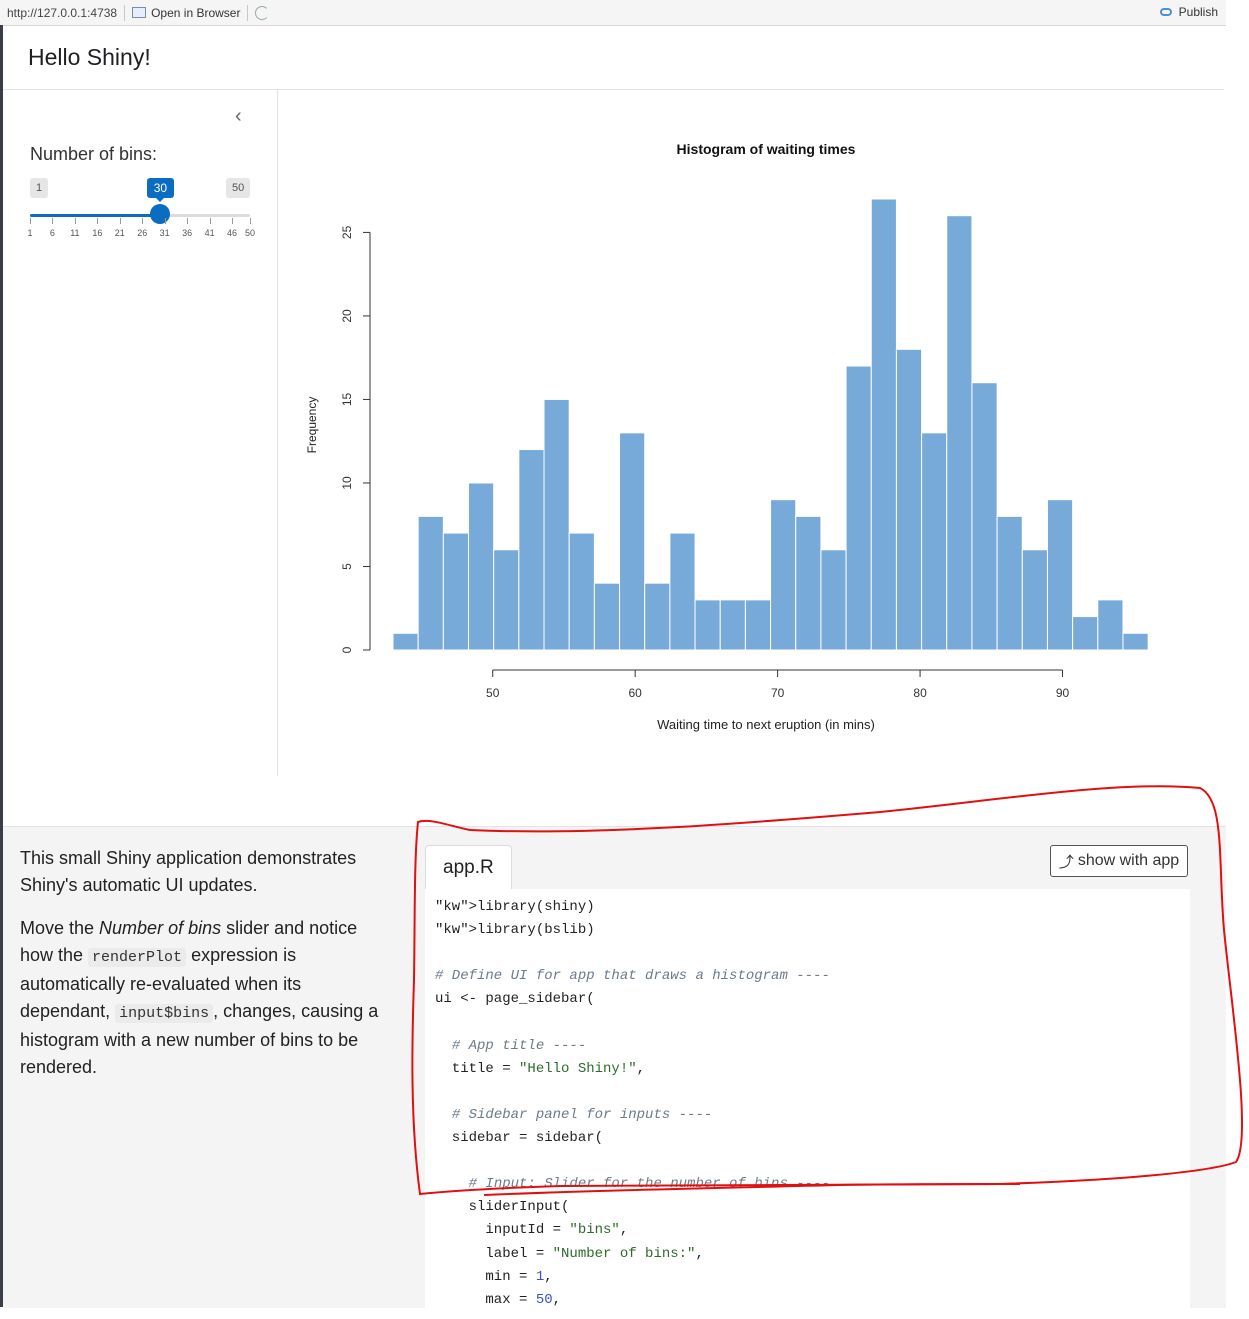  What do you see at coordinates (635, 693) in the screenshot?
I see `x-tick-label: 60` at bounding box center [635, 693].